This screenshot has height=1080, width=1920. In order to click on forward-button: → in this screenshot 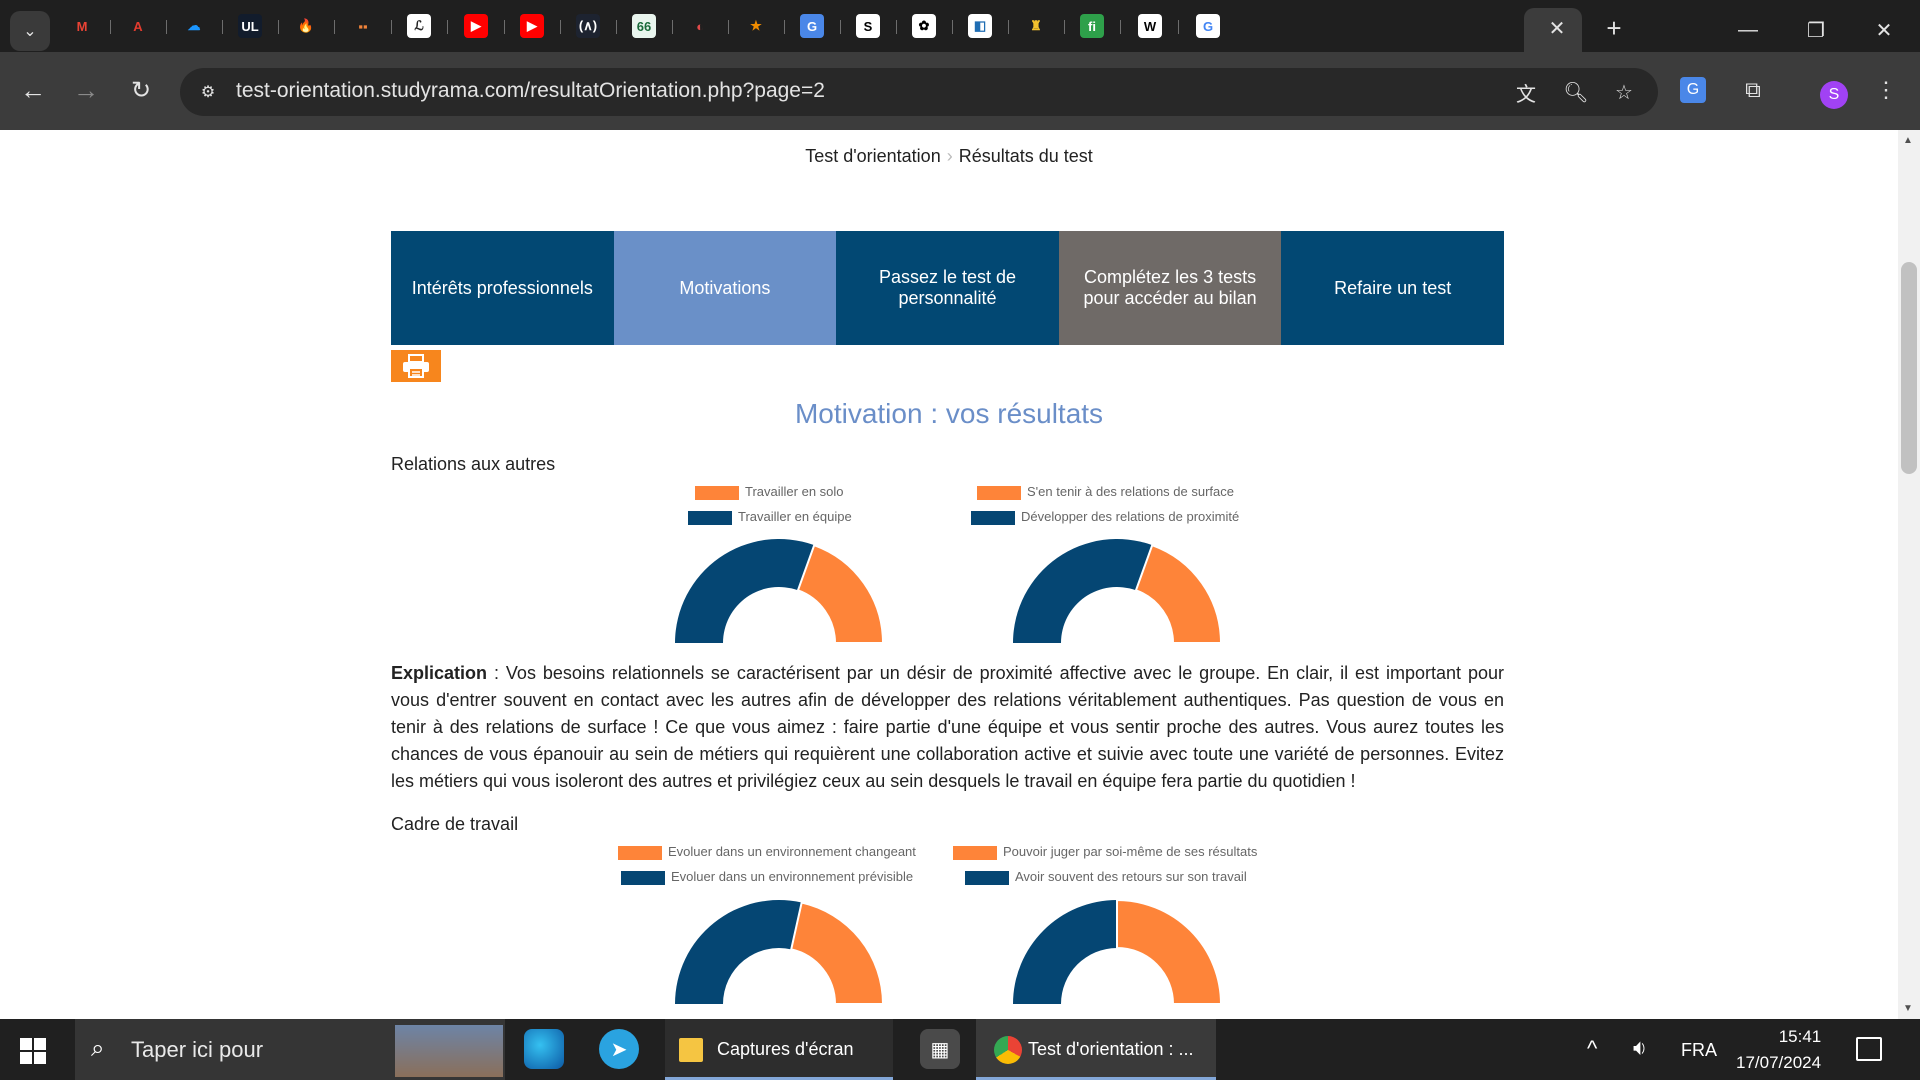, I will do `click(86, 90)`.